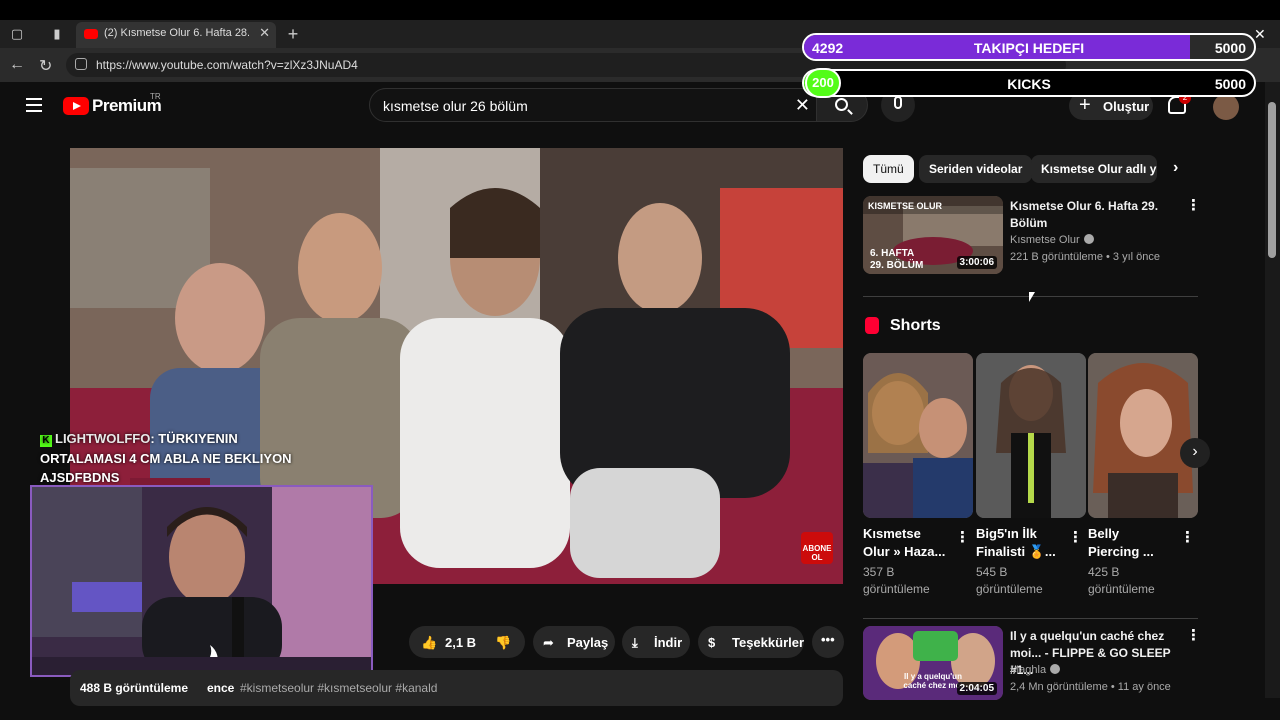 The height and width of the screenshot is (720, 1280). Describe the element at coordinates (892, 253) in the screenshot. I see `thumbnail-text-2a: 6. HAFTA` at that location.